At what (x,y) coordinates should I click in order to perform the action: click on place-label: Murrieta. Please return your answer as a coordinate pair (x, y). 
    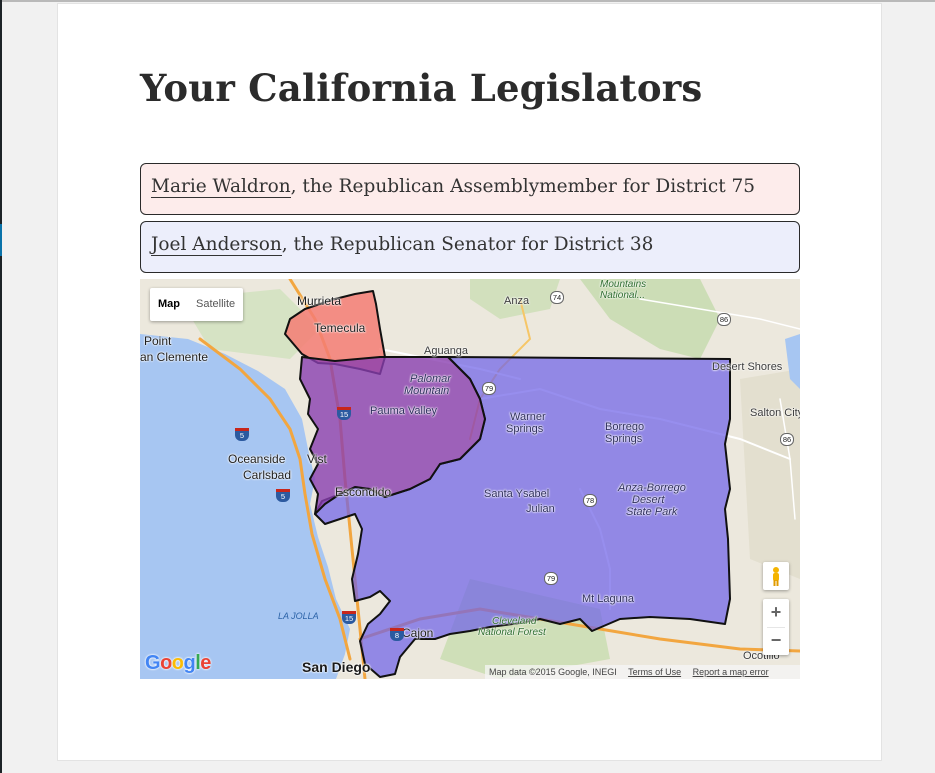
    Looking at the image, I should click on (319, 301).